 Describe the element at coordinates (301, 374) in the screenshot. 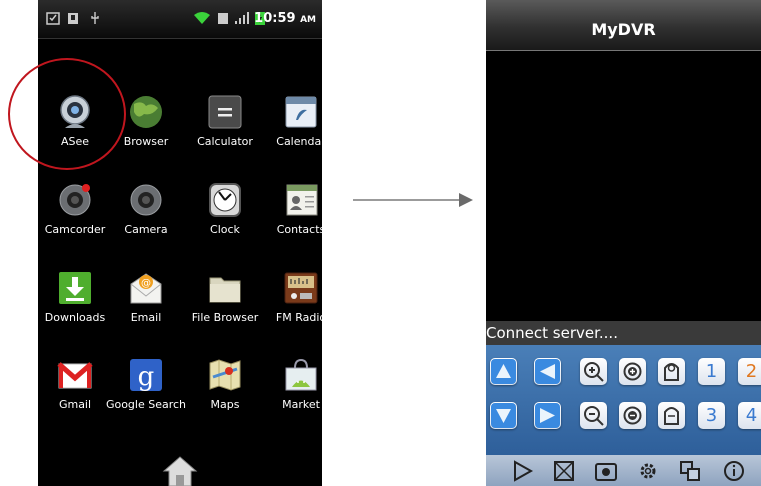

I see `market-icon` at that location.